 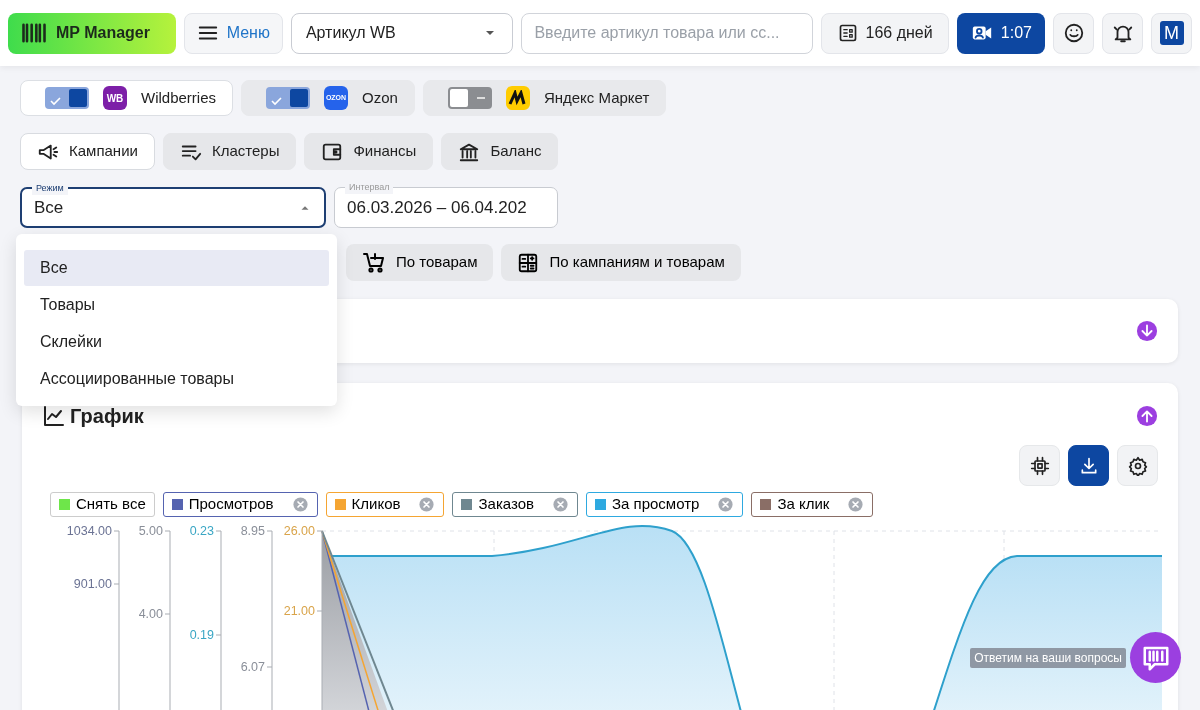 What do you see at coordinates (350, 33) in the screenshot?
I see `select-value: Артикул WB` at bounding box center [350, 33].